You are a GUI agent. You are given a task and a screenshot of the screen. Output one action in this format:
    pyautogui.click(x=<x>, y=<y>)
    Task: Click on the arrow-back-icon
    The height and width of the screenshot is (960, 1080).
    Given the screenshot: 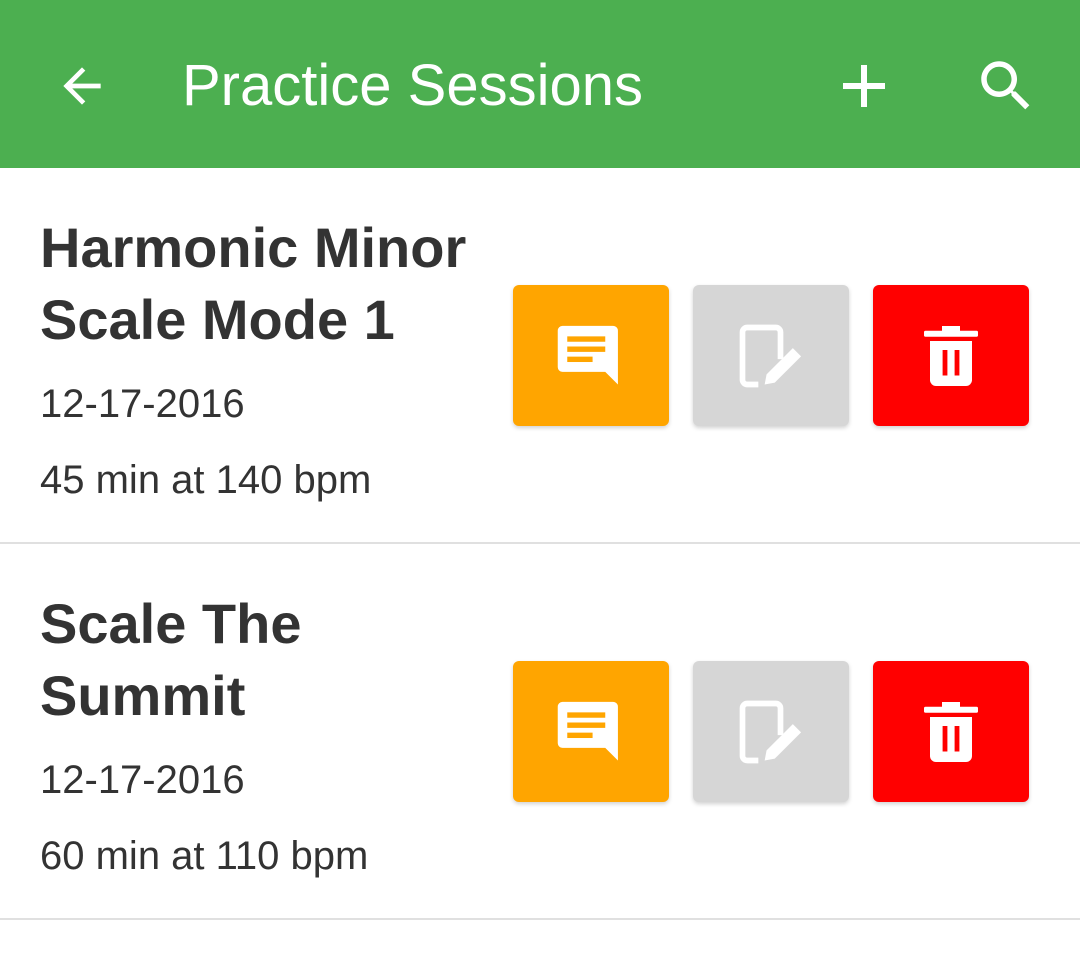 What is the action you would take?
    pyautogui.click(x=82, y=86)
    